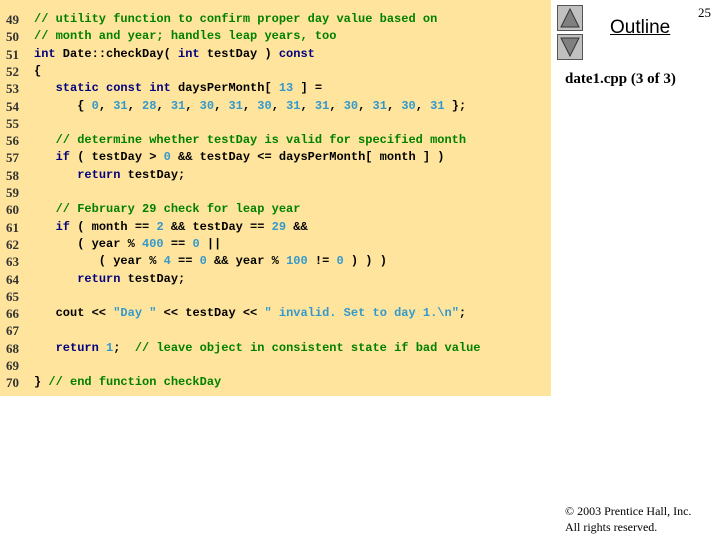  Describe the element at coordinates (153, 243) in the screenshot. I see `number-literal: 400` at that location.